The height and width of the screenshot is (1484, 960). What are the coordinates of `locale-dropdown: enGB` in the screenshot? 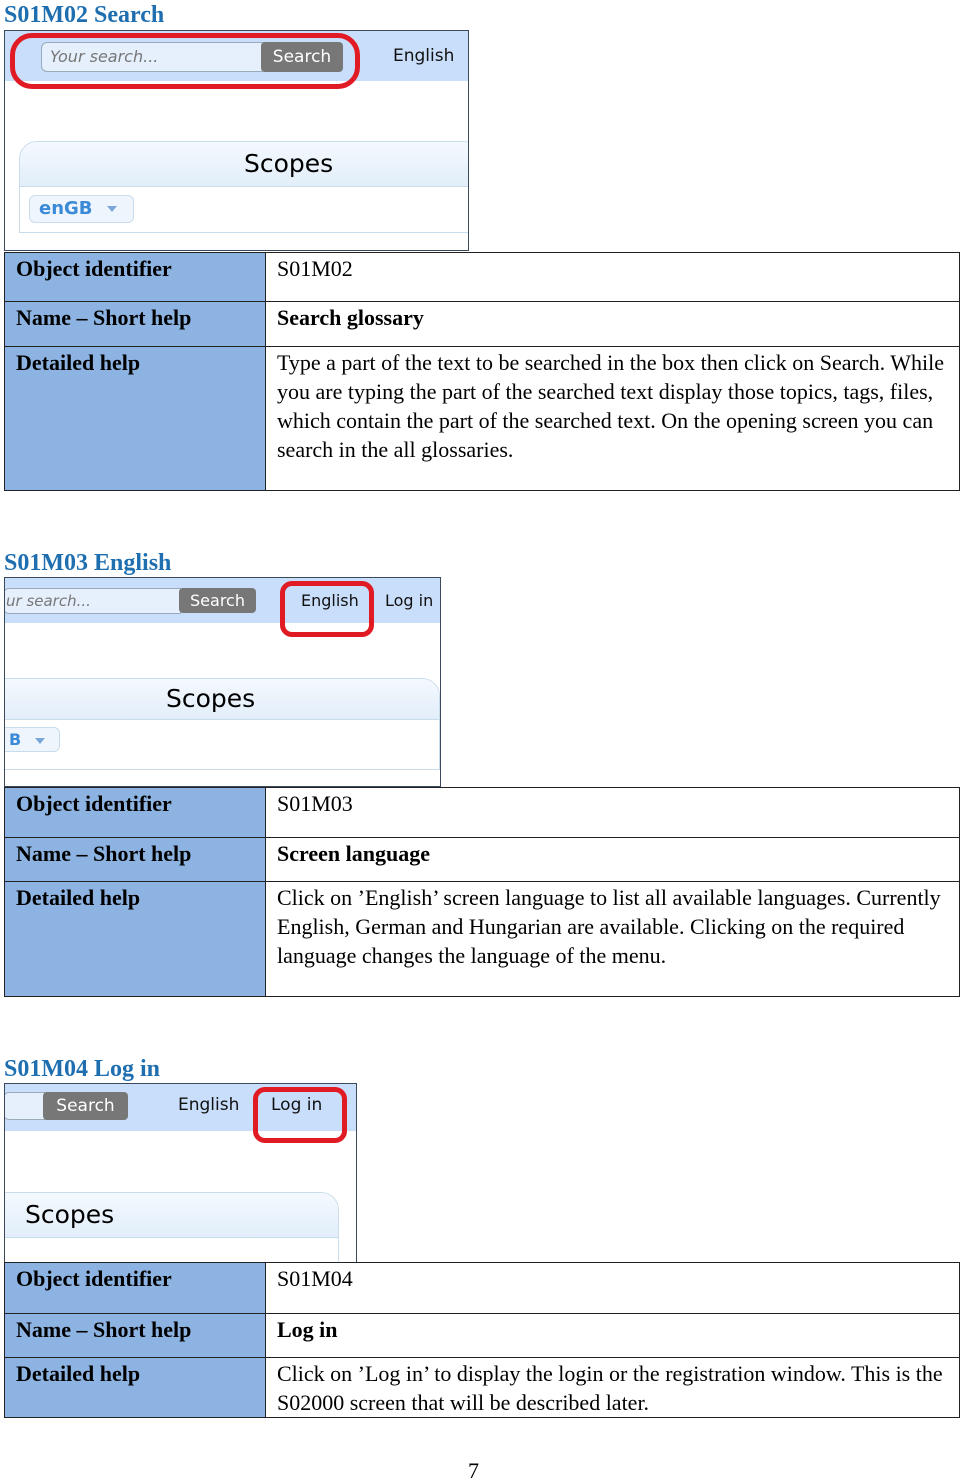 It's located at (81, 209).